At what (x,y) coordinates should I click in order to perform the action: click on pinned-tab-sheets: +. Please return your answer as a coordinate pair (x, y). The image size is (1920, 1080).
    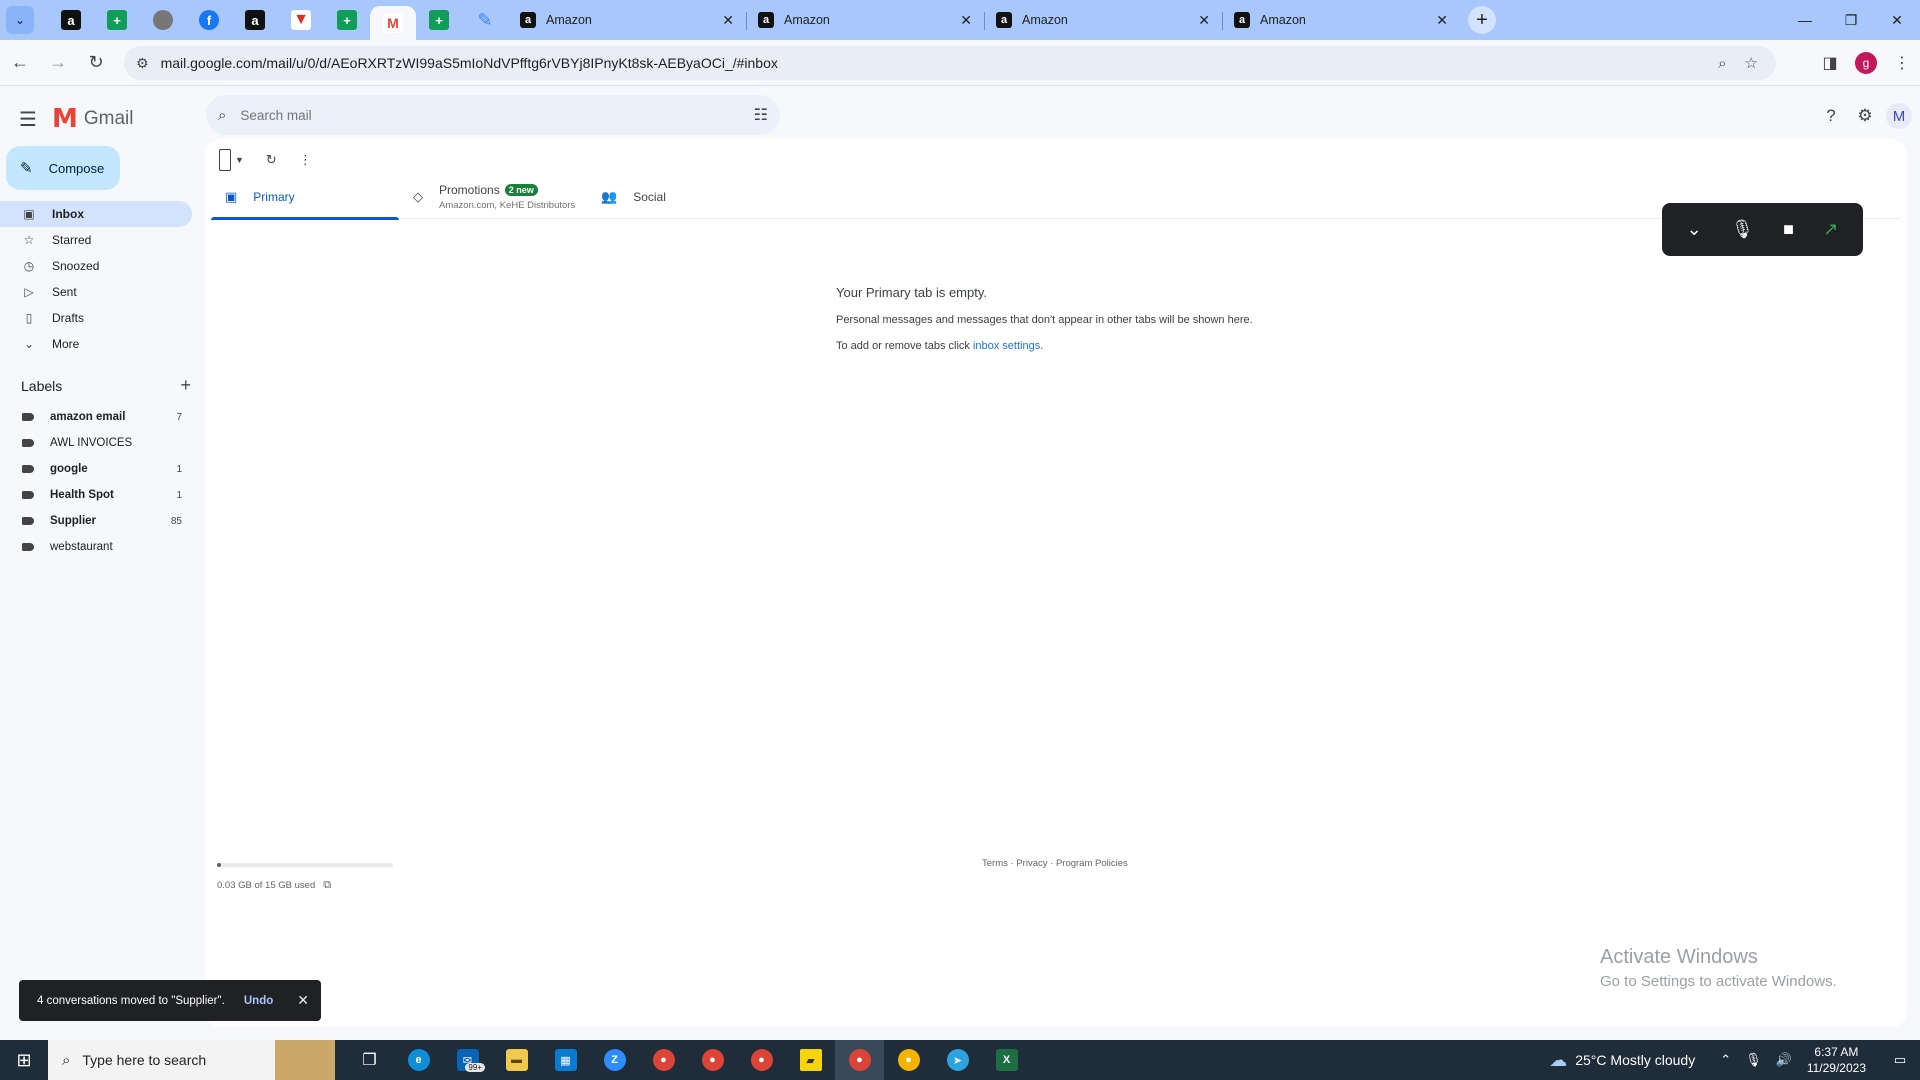
    Looking at the image, I should click on (117, 20).